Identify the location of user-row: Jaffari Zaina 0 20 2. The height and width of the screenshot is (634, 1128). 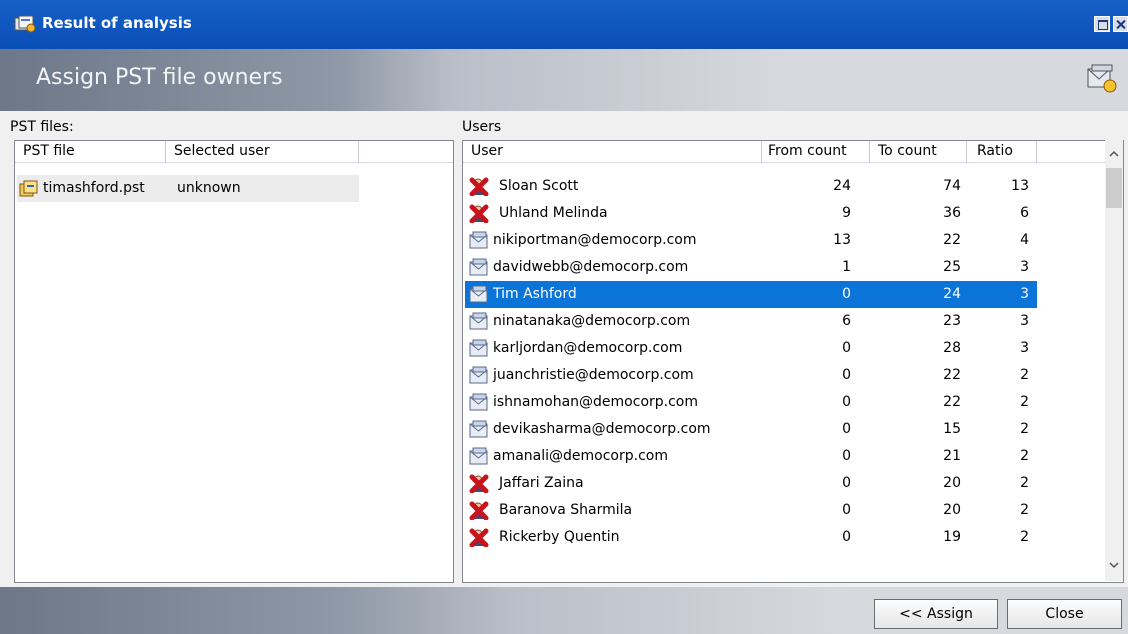
(751, 483).